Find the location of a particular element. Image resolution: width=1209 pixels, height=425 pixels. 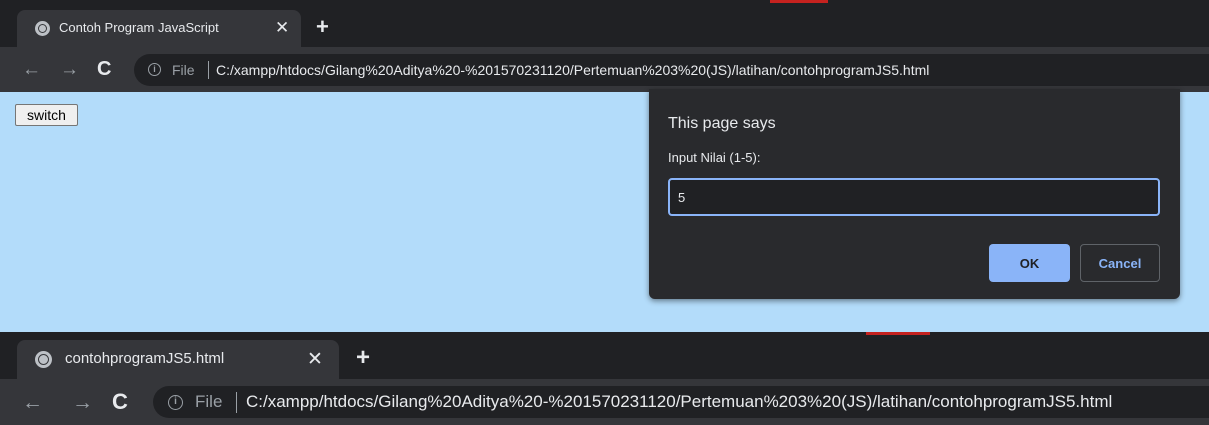

switch-button: switch is located at coordinates (46, 115).